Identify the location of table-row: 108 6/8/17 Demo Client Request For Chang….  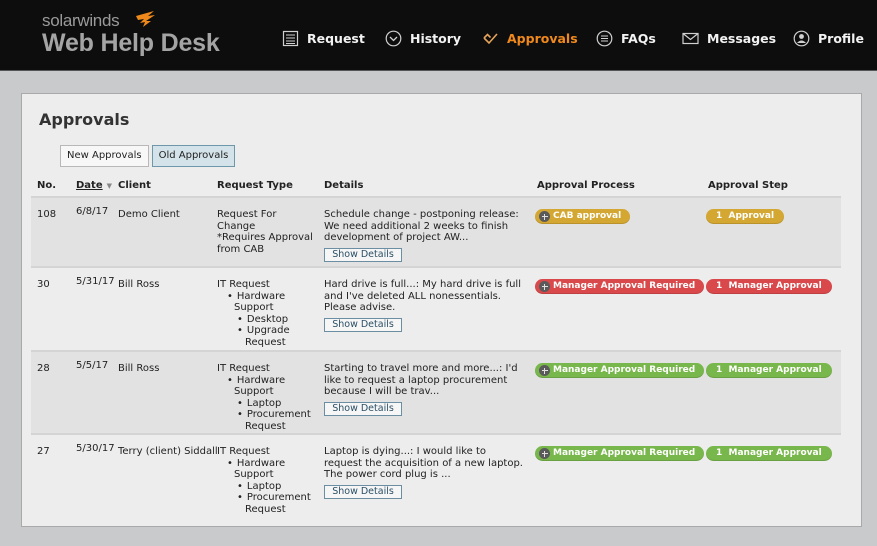
(436, 231).